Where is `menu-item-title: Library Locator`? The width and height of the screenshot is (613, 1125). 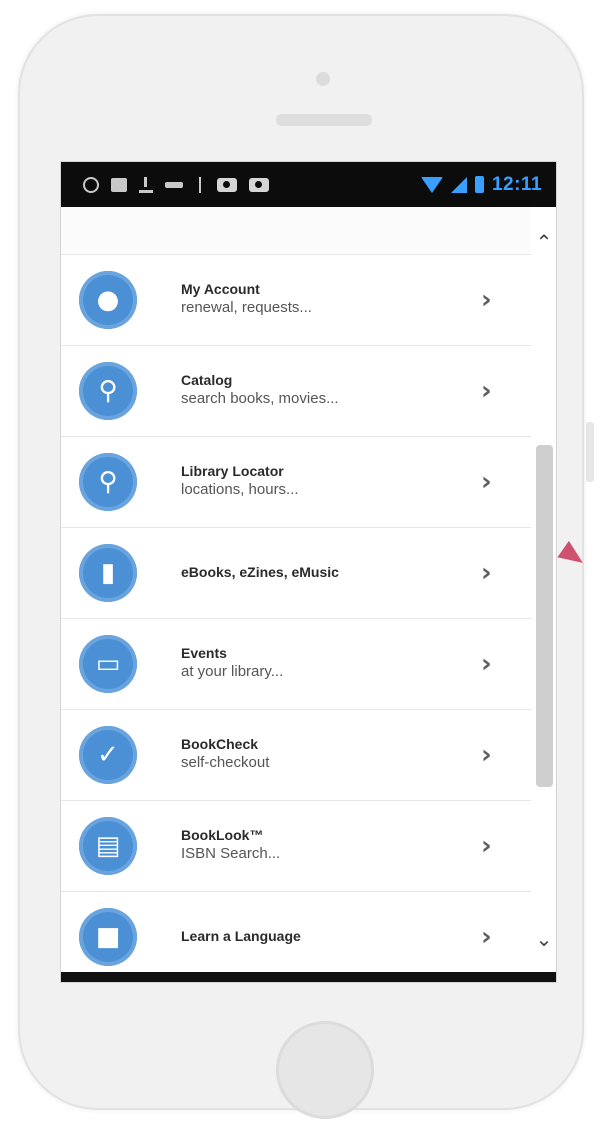
menu-item-title: Library Locator is located at coordinates (232, 471).